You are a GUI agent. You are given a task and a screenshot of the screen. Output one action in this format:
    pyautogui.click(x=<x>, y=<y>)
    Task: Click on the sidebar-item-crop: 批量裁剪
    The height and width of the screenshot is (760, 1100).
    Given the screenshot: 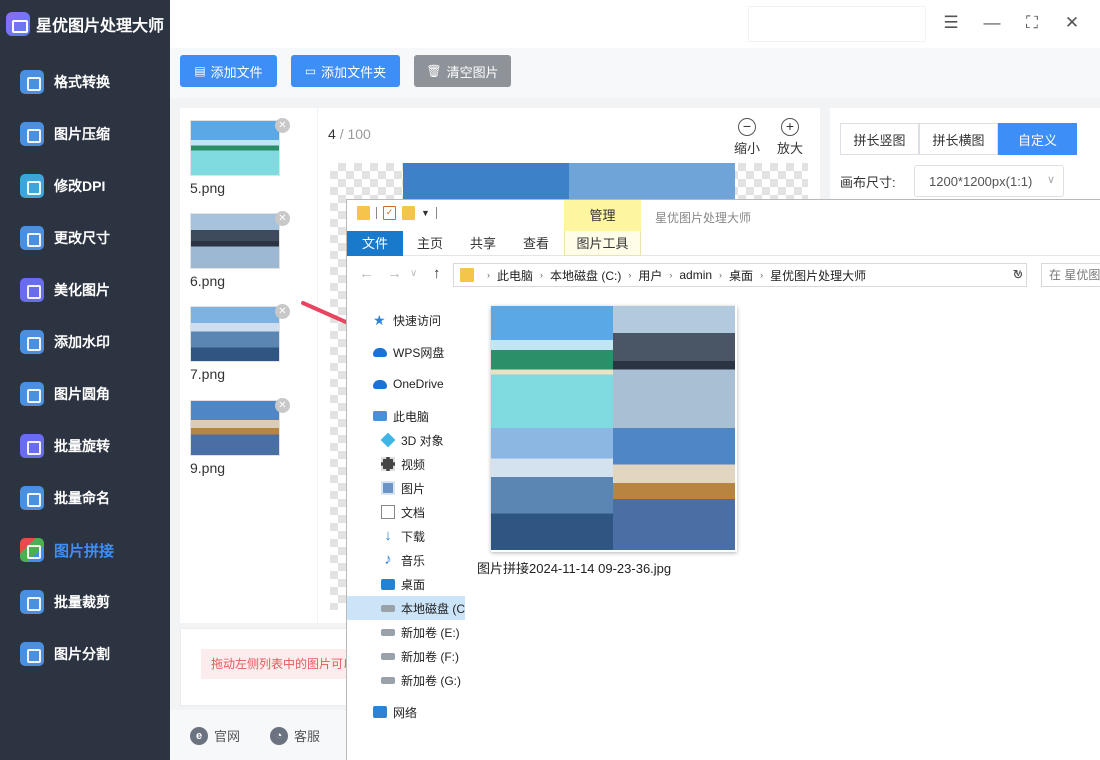 What is the action you would take?
    pyautogui.click(x=85, y=602)
    